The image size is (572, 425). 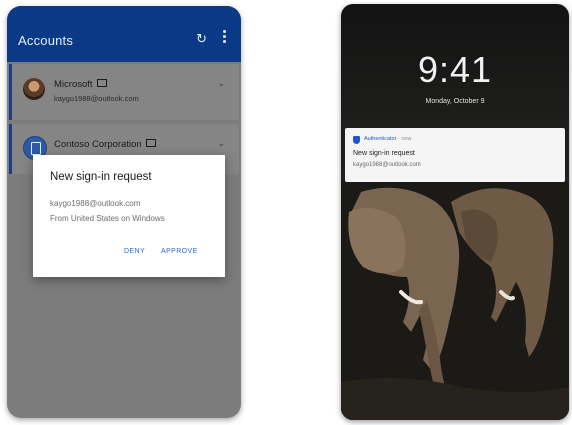 I want to click on app-bar: Accounts ↻, so click(x=124, y=34).